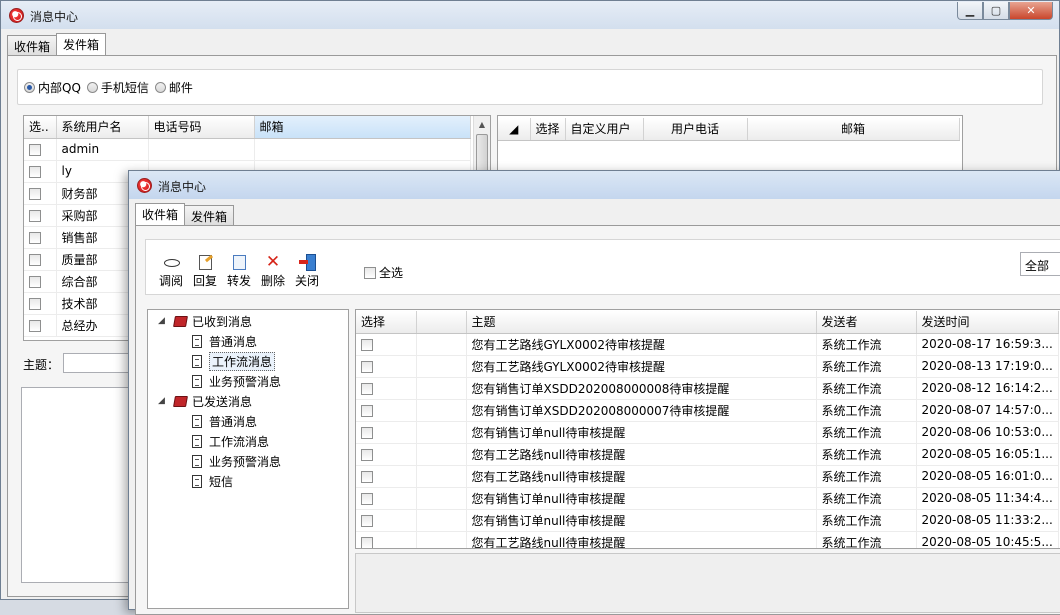 The height and width of the screenshot is (615, 1060). What do you see at coordinates (391, 273) in the screenshot?
I see `select-all-label: 全选` at bounding box center [391, 273].